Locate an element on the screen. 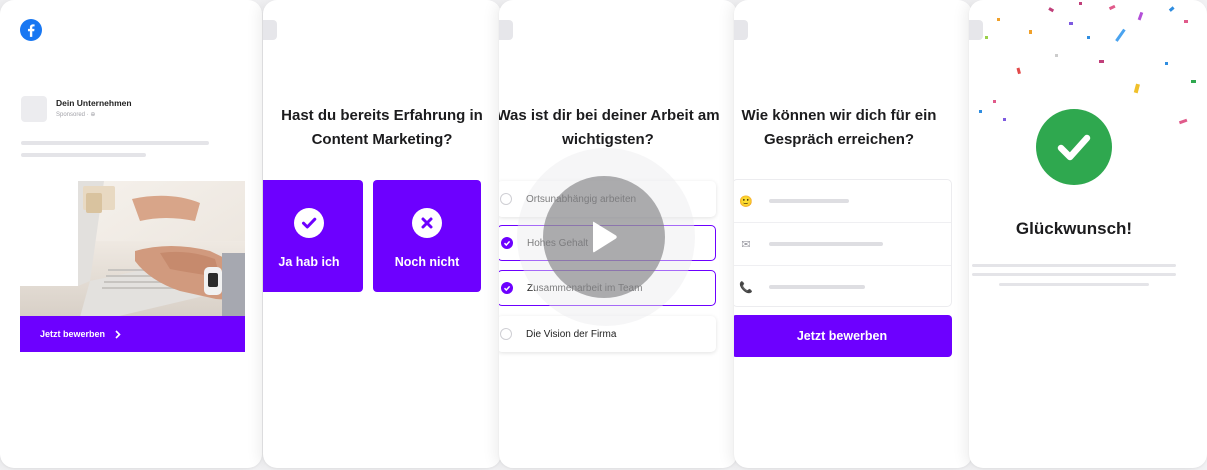 Image resolution: width=1207 pixels, height=470 pixels. contact-form: 🙂 ✉ 📞 is located at coordinates (843, 243).